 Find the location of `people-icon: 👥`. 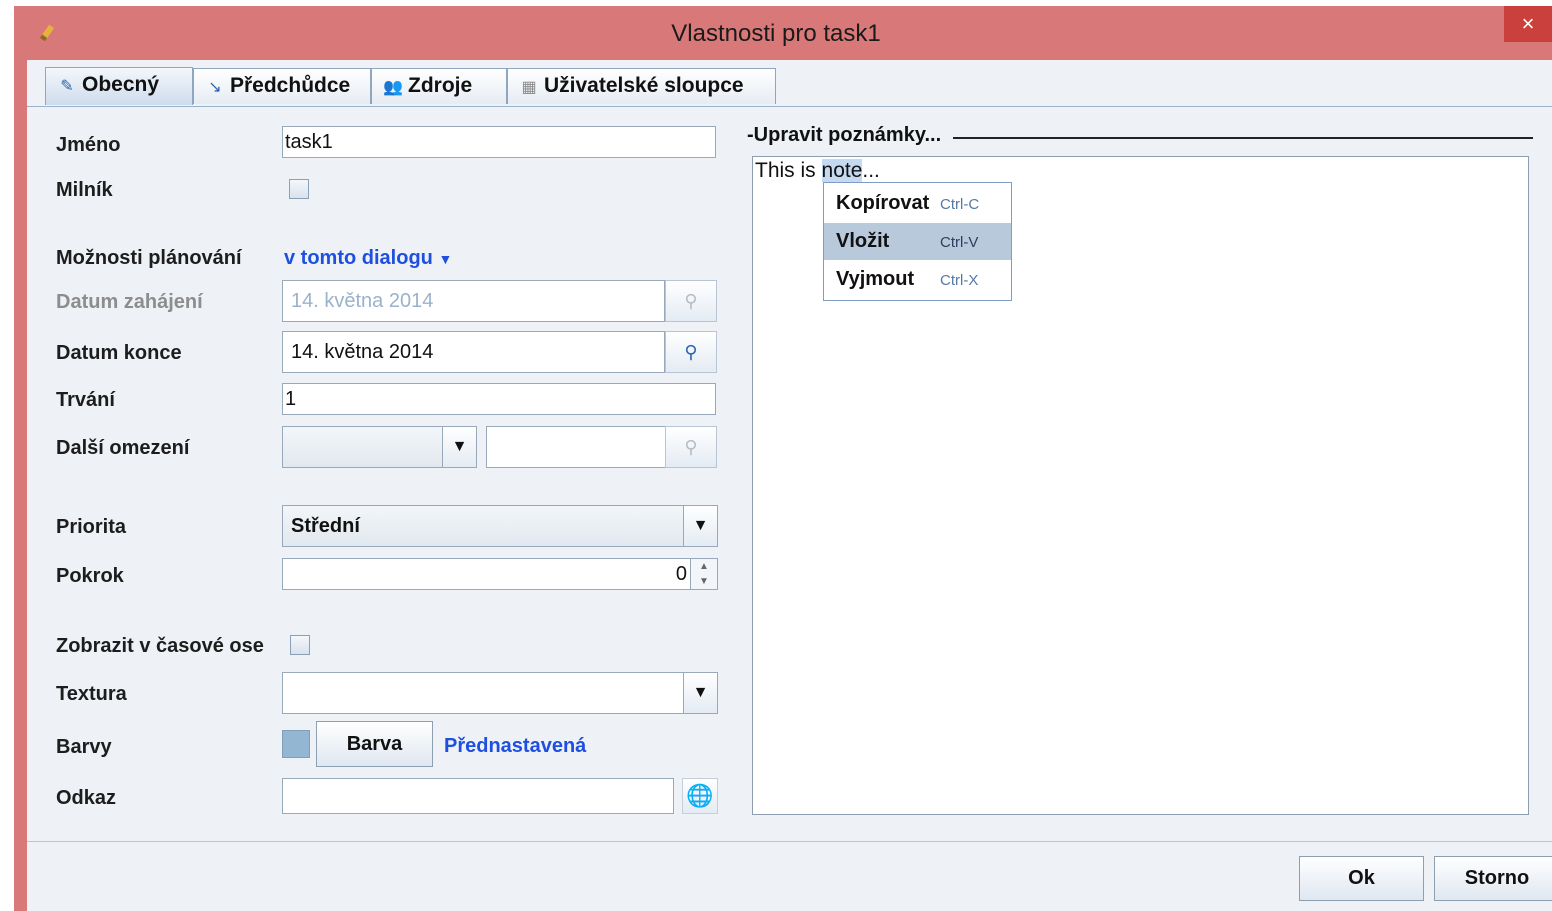

people-icon: 👥 is located at coordinates (393, 87).